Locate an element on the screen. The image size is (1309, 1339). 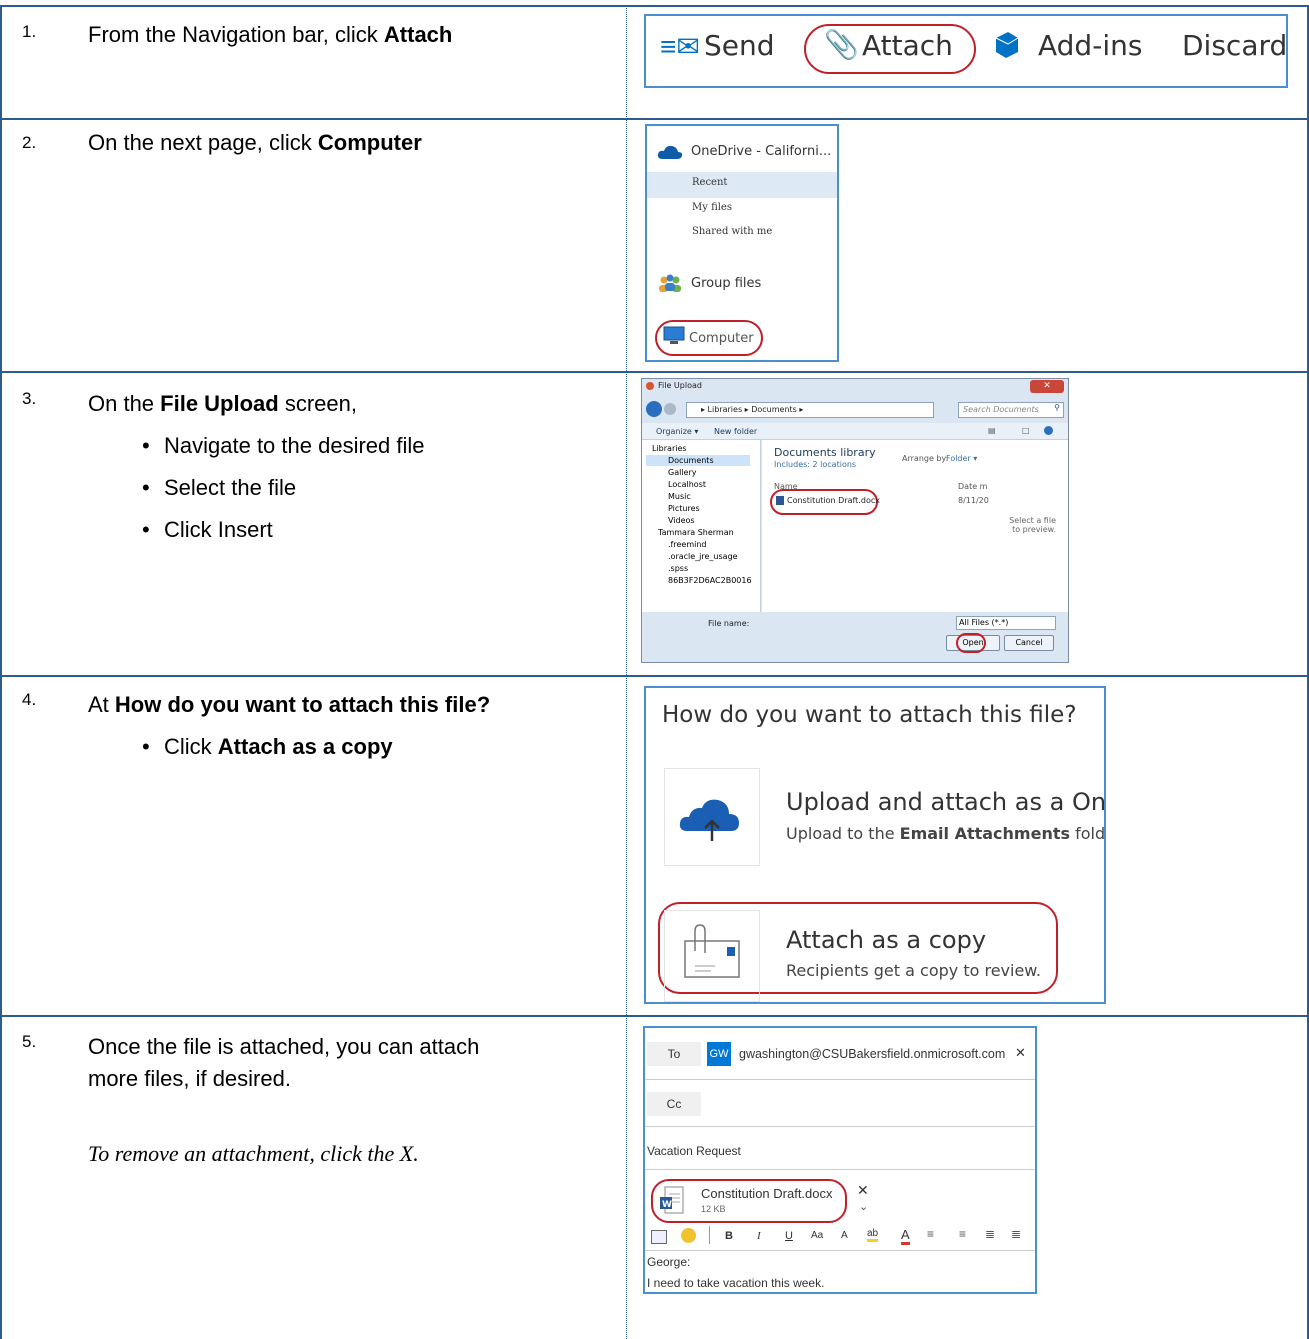
emoji-icon is located at coordinates (688, 1235).